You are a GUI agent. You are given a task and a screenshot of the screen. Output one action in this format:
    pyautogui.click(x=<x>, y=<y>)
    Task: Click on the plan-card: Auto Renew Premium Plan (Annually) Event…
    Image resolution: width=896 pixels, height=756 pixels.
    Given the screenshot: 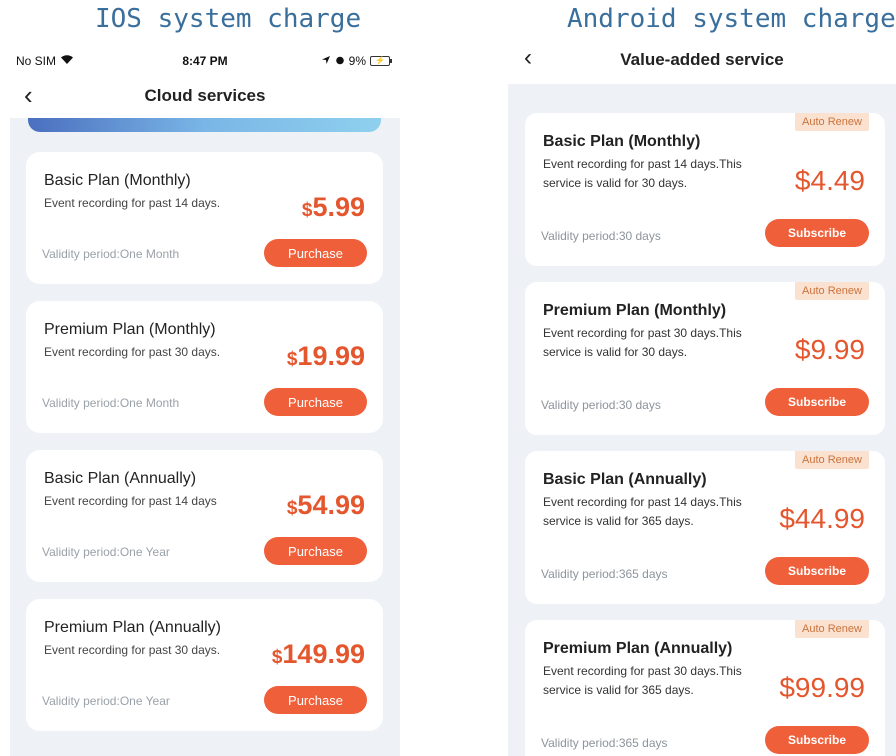 What is the action you would take?
    pyautogui.click(x=705, y=688)
    